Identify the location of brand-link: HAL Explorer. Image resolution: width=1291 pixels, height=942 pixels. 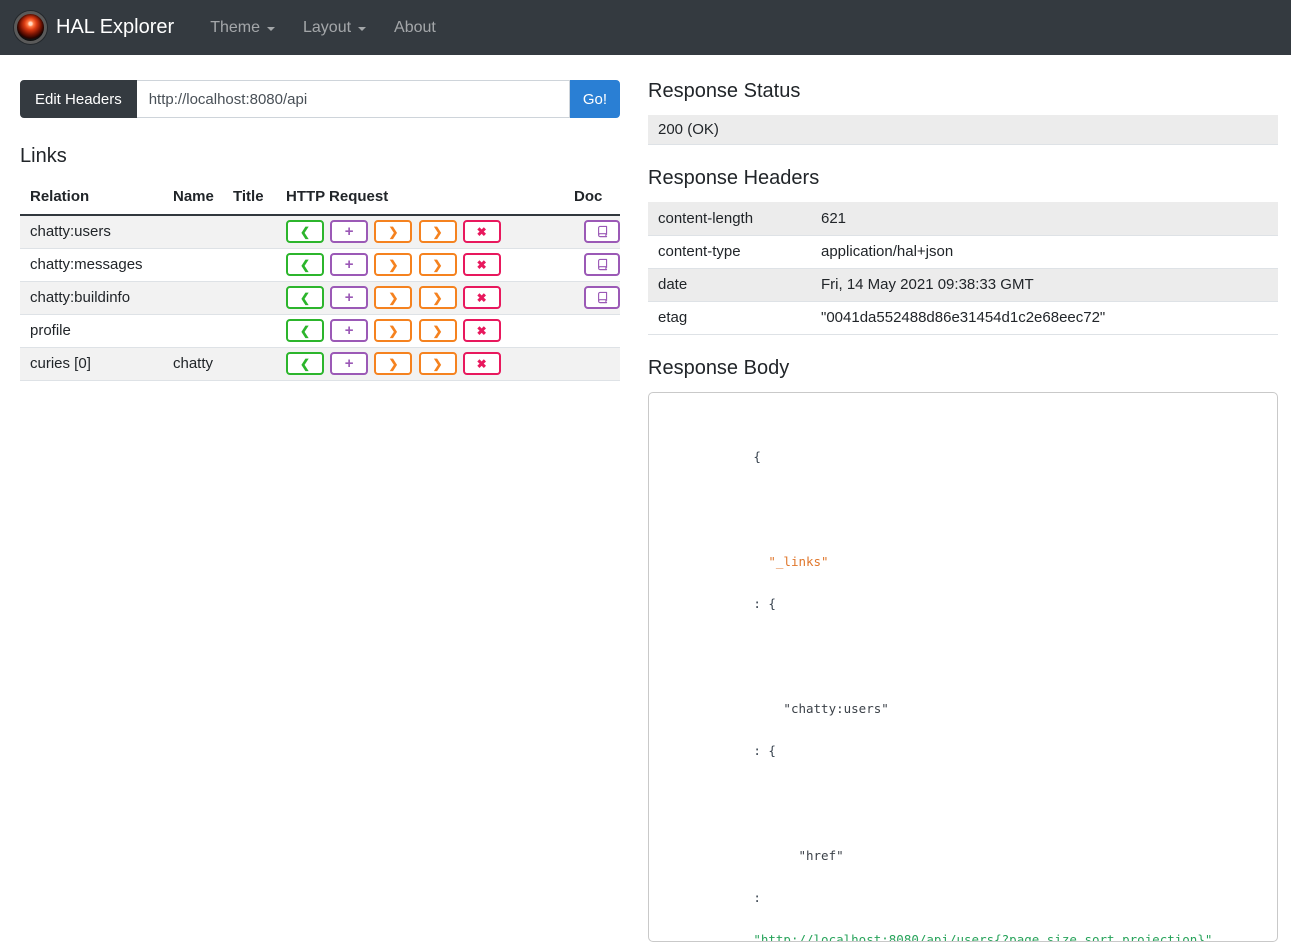
(105, 27).